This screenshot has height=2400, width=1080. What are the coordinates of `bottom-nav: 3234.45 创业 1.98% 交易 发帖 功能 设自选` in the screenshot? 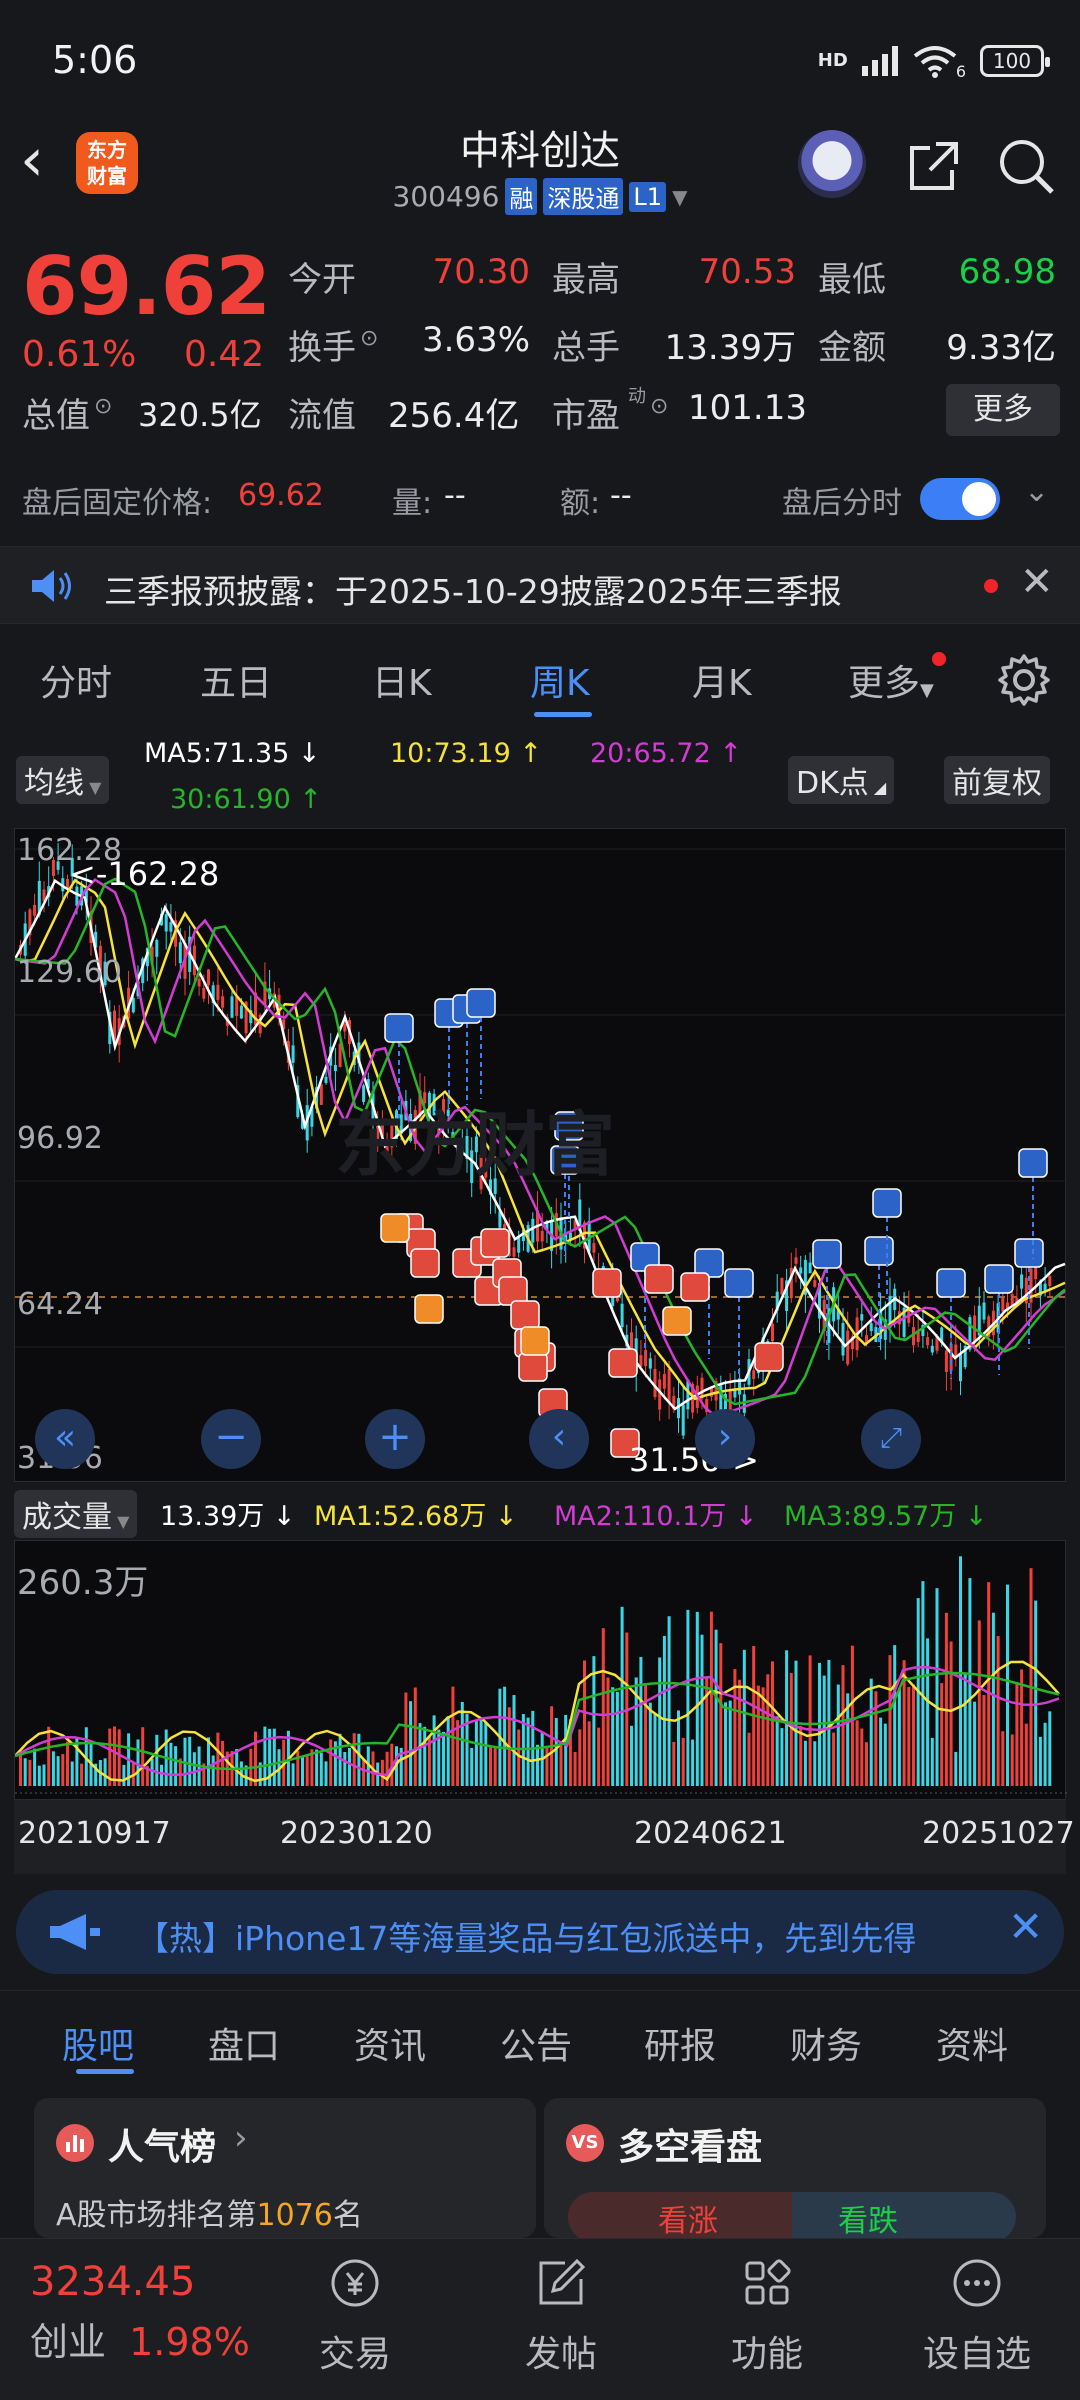 It's located at (540, 2319).